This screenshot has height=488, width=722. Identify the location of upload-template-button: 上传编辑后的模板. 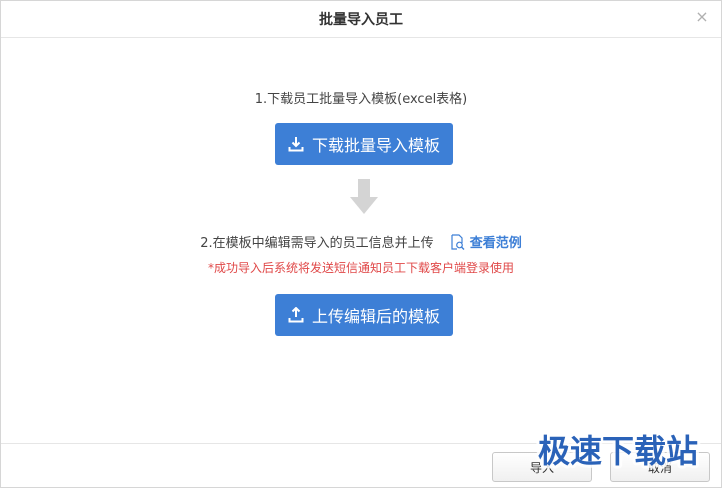
(364, 315).